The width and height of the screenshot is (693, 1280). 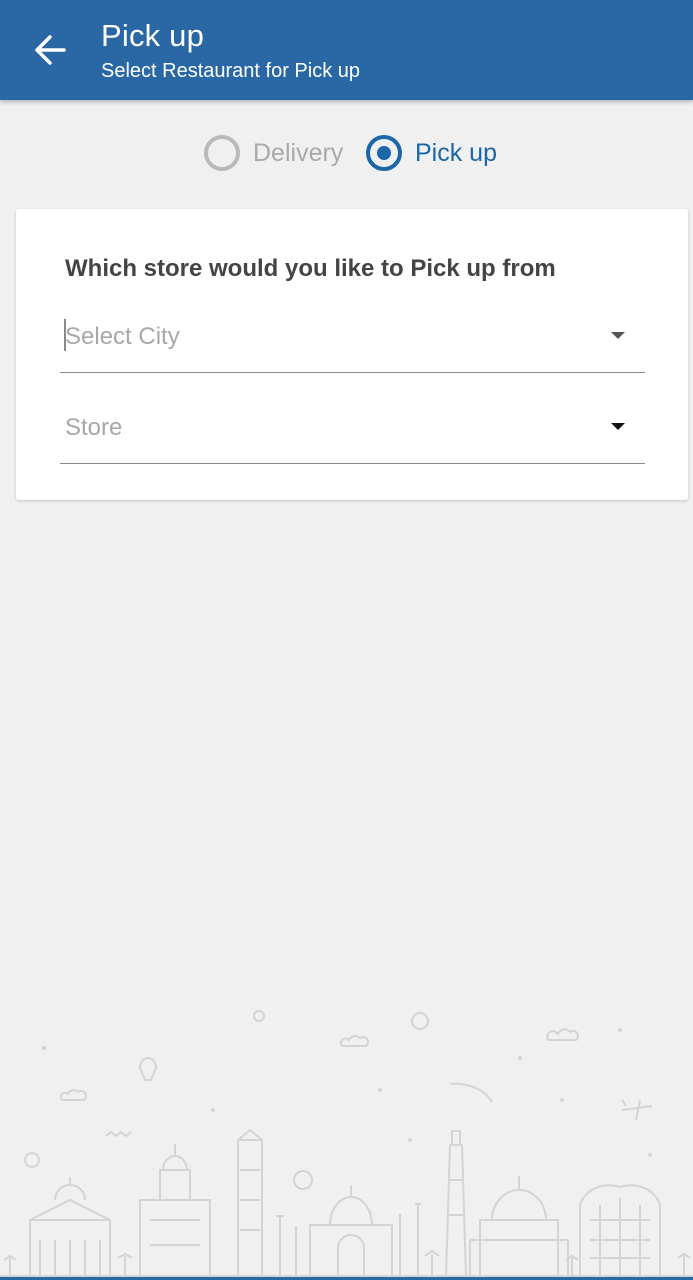 What do you see at coordinates (231, 71) in the screenshot?
I see `page-subtitle: Select Restaurant for Pick up` at bounding box center [231, 71].